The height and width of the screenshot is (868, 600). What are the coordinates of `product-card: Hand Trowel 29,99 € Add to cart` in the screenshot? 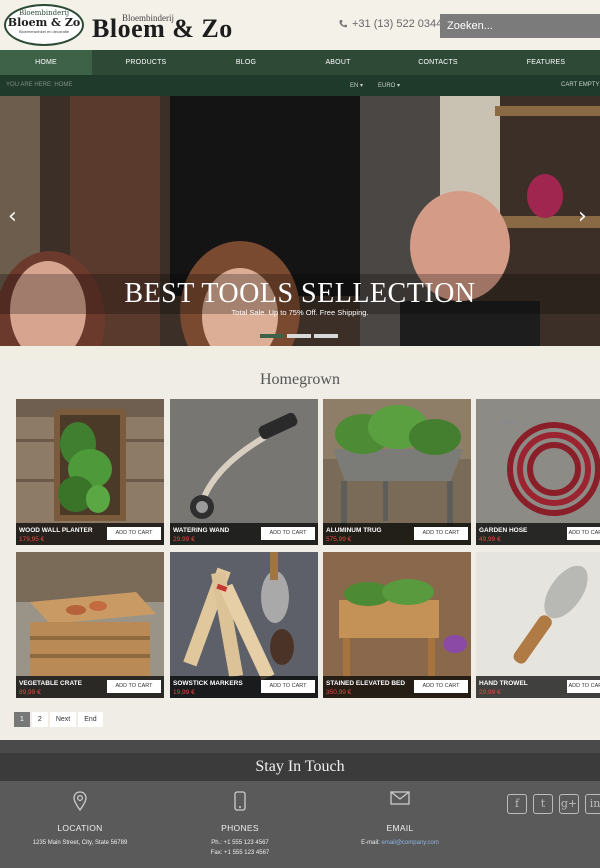 It's located at (538, 625).